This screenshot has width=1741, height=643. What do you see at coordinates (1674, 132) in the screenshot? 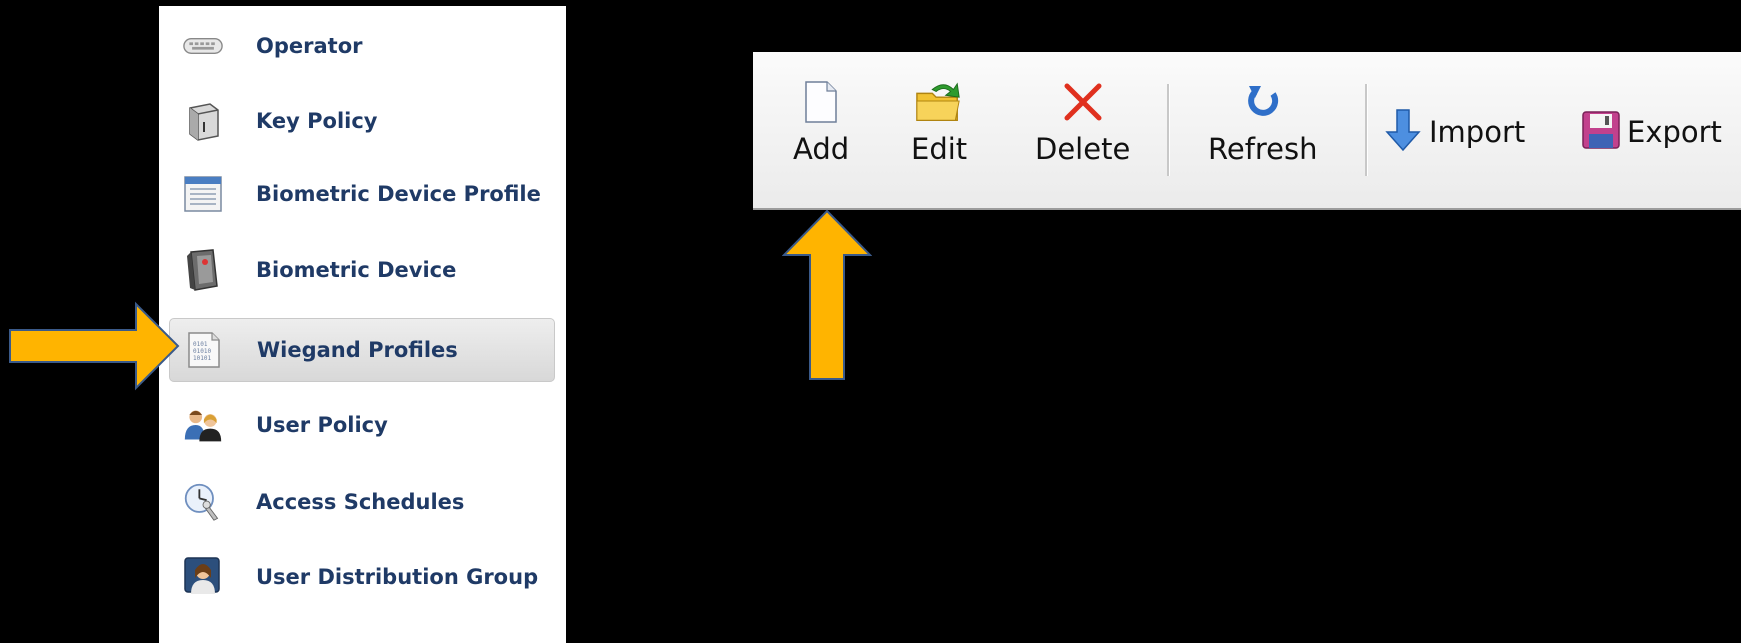
I see `export-label: Export` at bounding box center [1674, 132].